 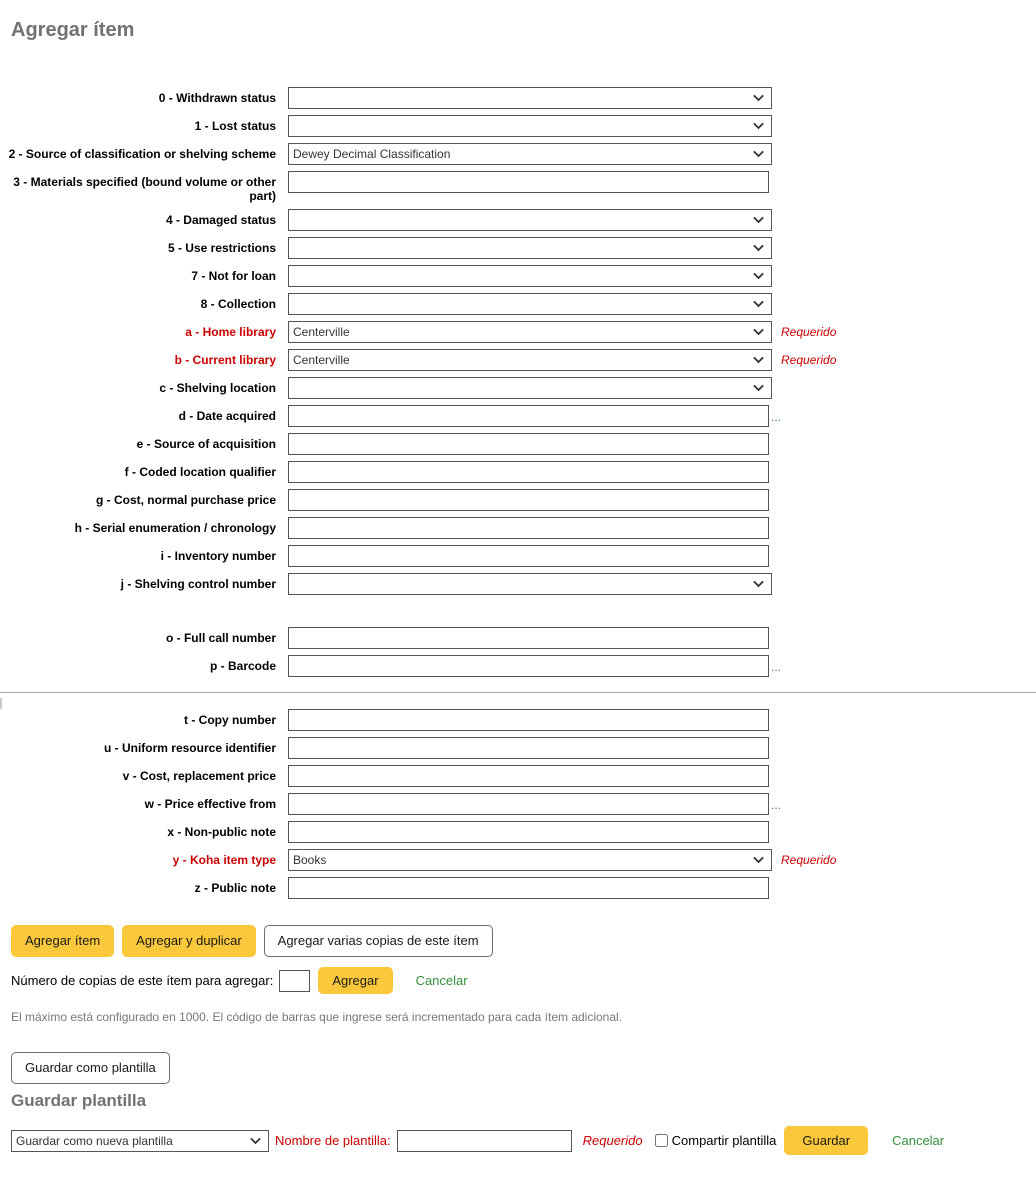 I want to click on template-cancel-link: Cancelar, so click(x=918, y=1140).